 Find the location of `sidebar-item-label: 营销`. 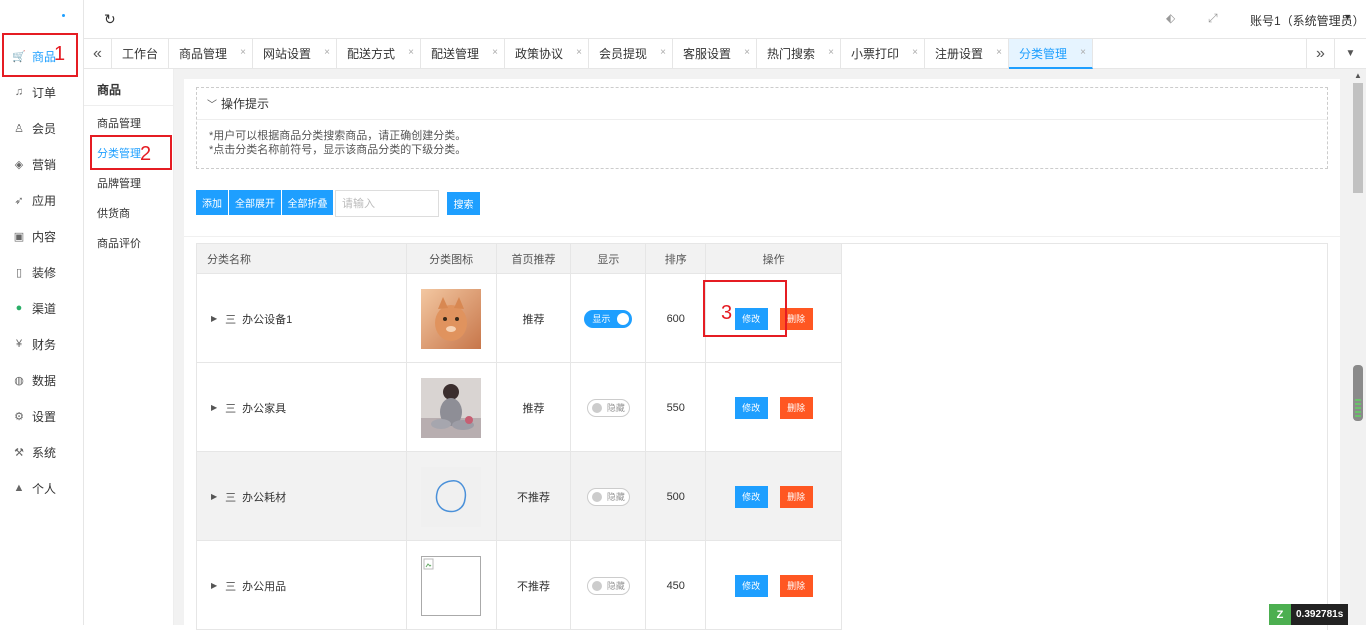

sidebar-item-label: 营销 is located at coordinates (44, 164).